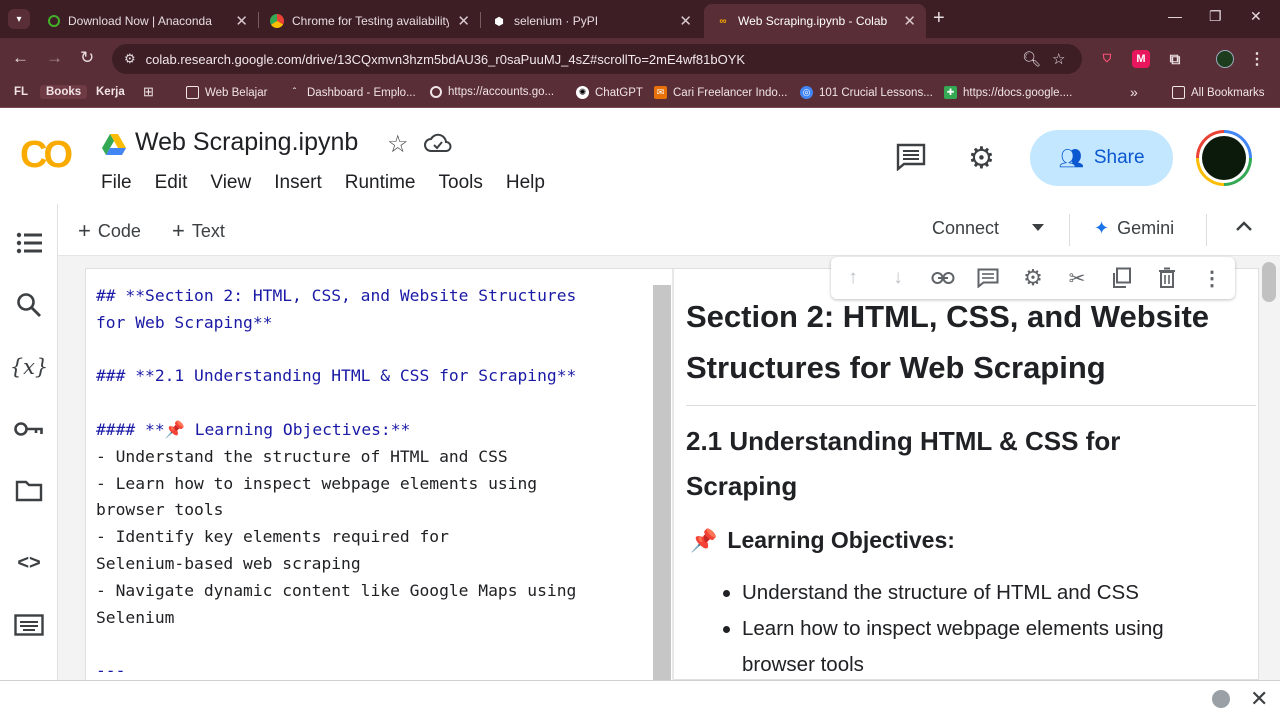 This screenshot has height=720, width=1280. What do you see at coordinates (1058, 59) in the screenshot?
I see `bookmark-star-icon: ☆` at bounding box center [1058, 59].